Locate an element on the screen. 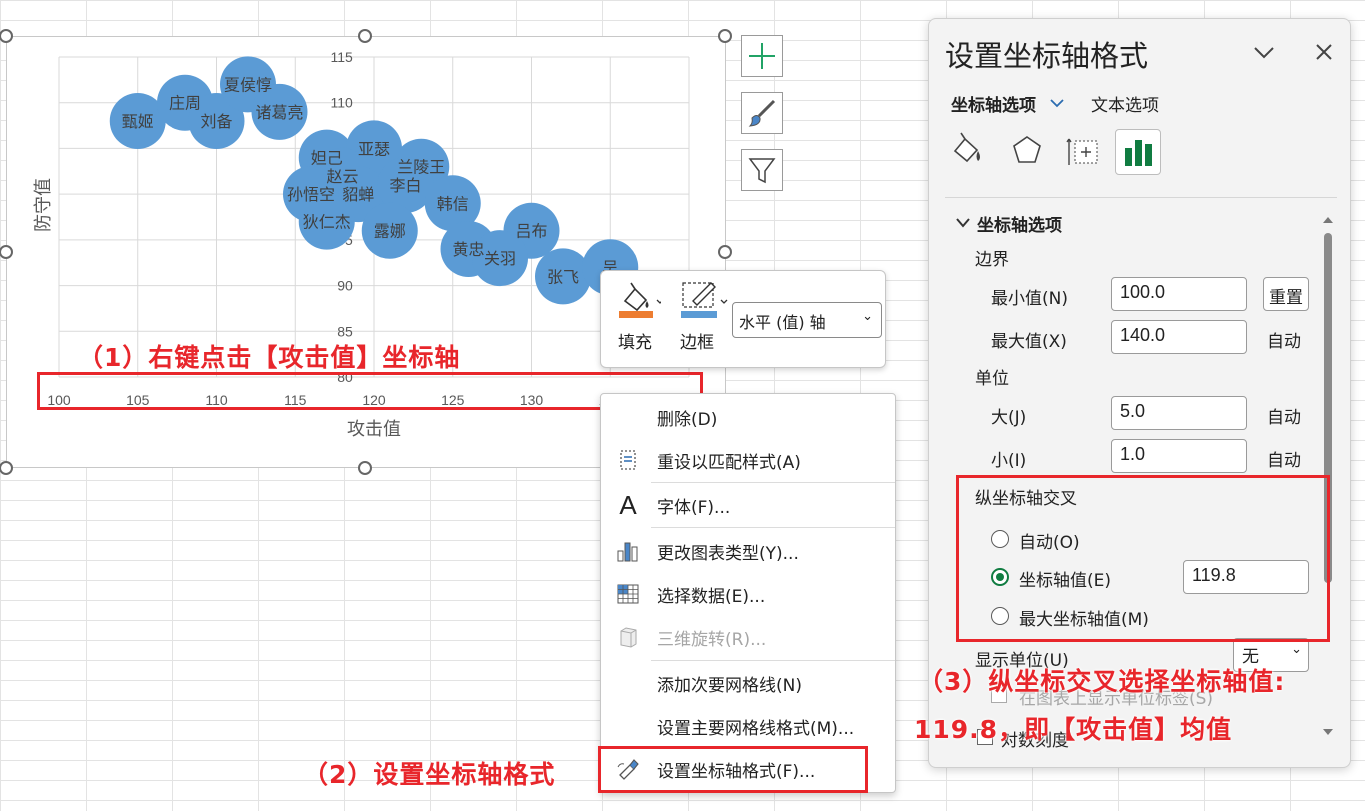 The height and width of the screenshot is (811, 1365). chart-element-select: 水平 (值) 轴 ⌄ is located at coordinates (807, 320).